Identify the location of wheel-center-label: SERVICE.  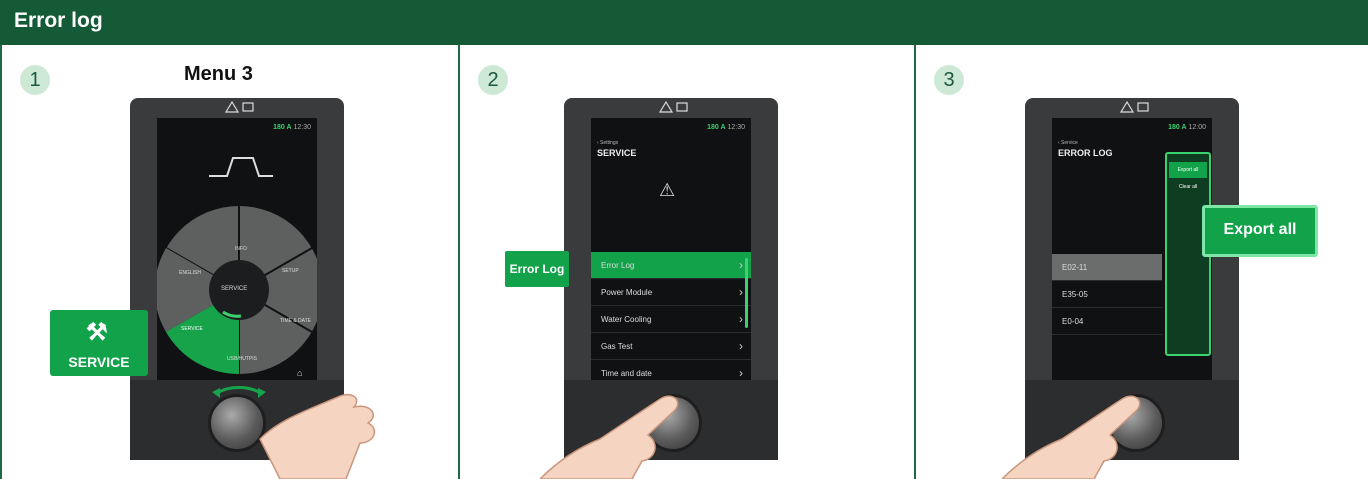
(234, 289).